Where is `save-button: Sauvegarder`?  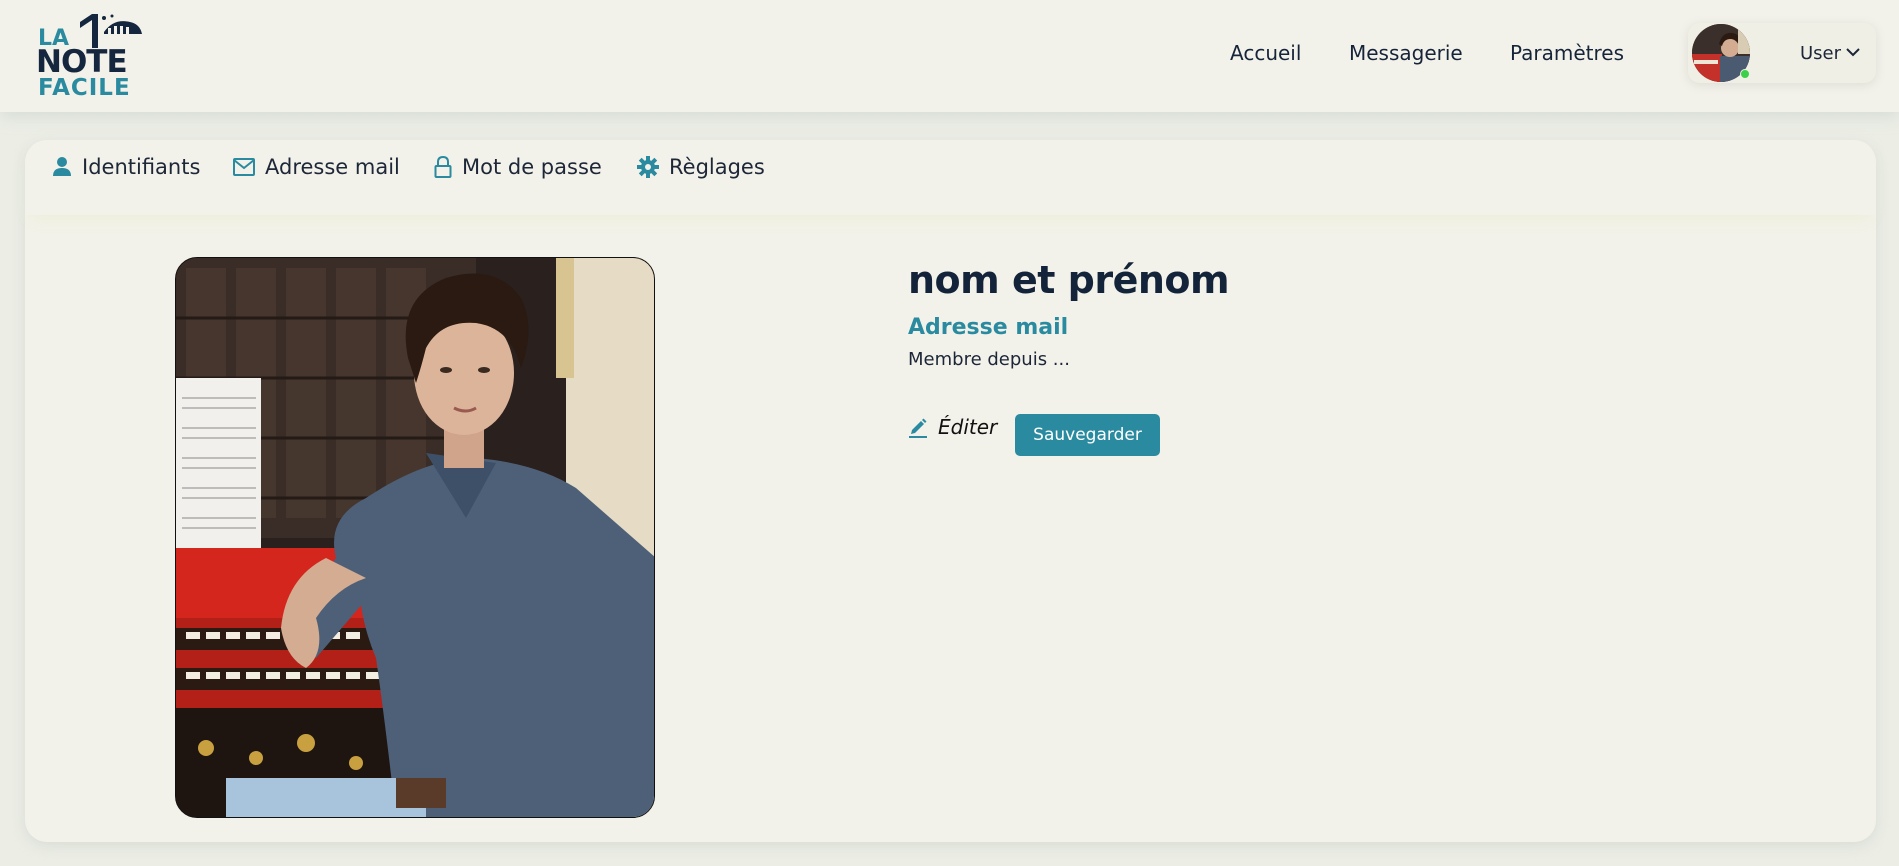 save-button: Sauvegarder is located at coordinates (1087, 435).